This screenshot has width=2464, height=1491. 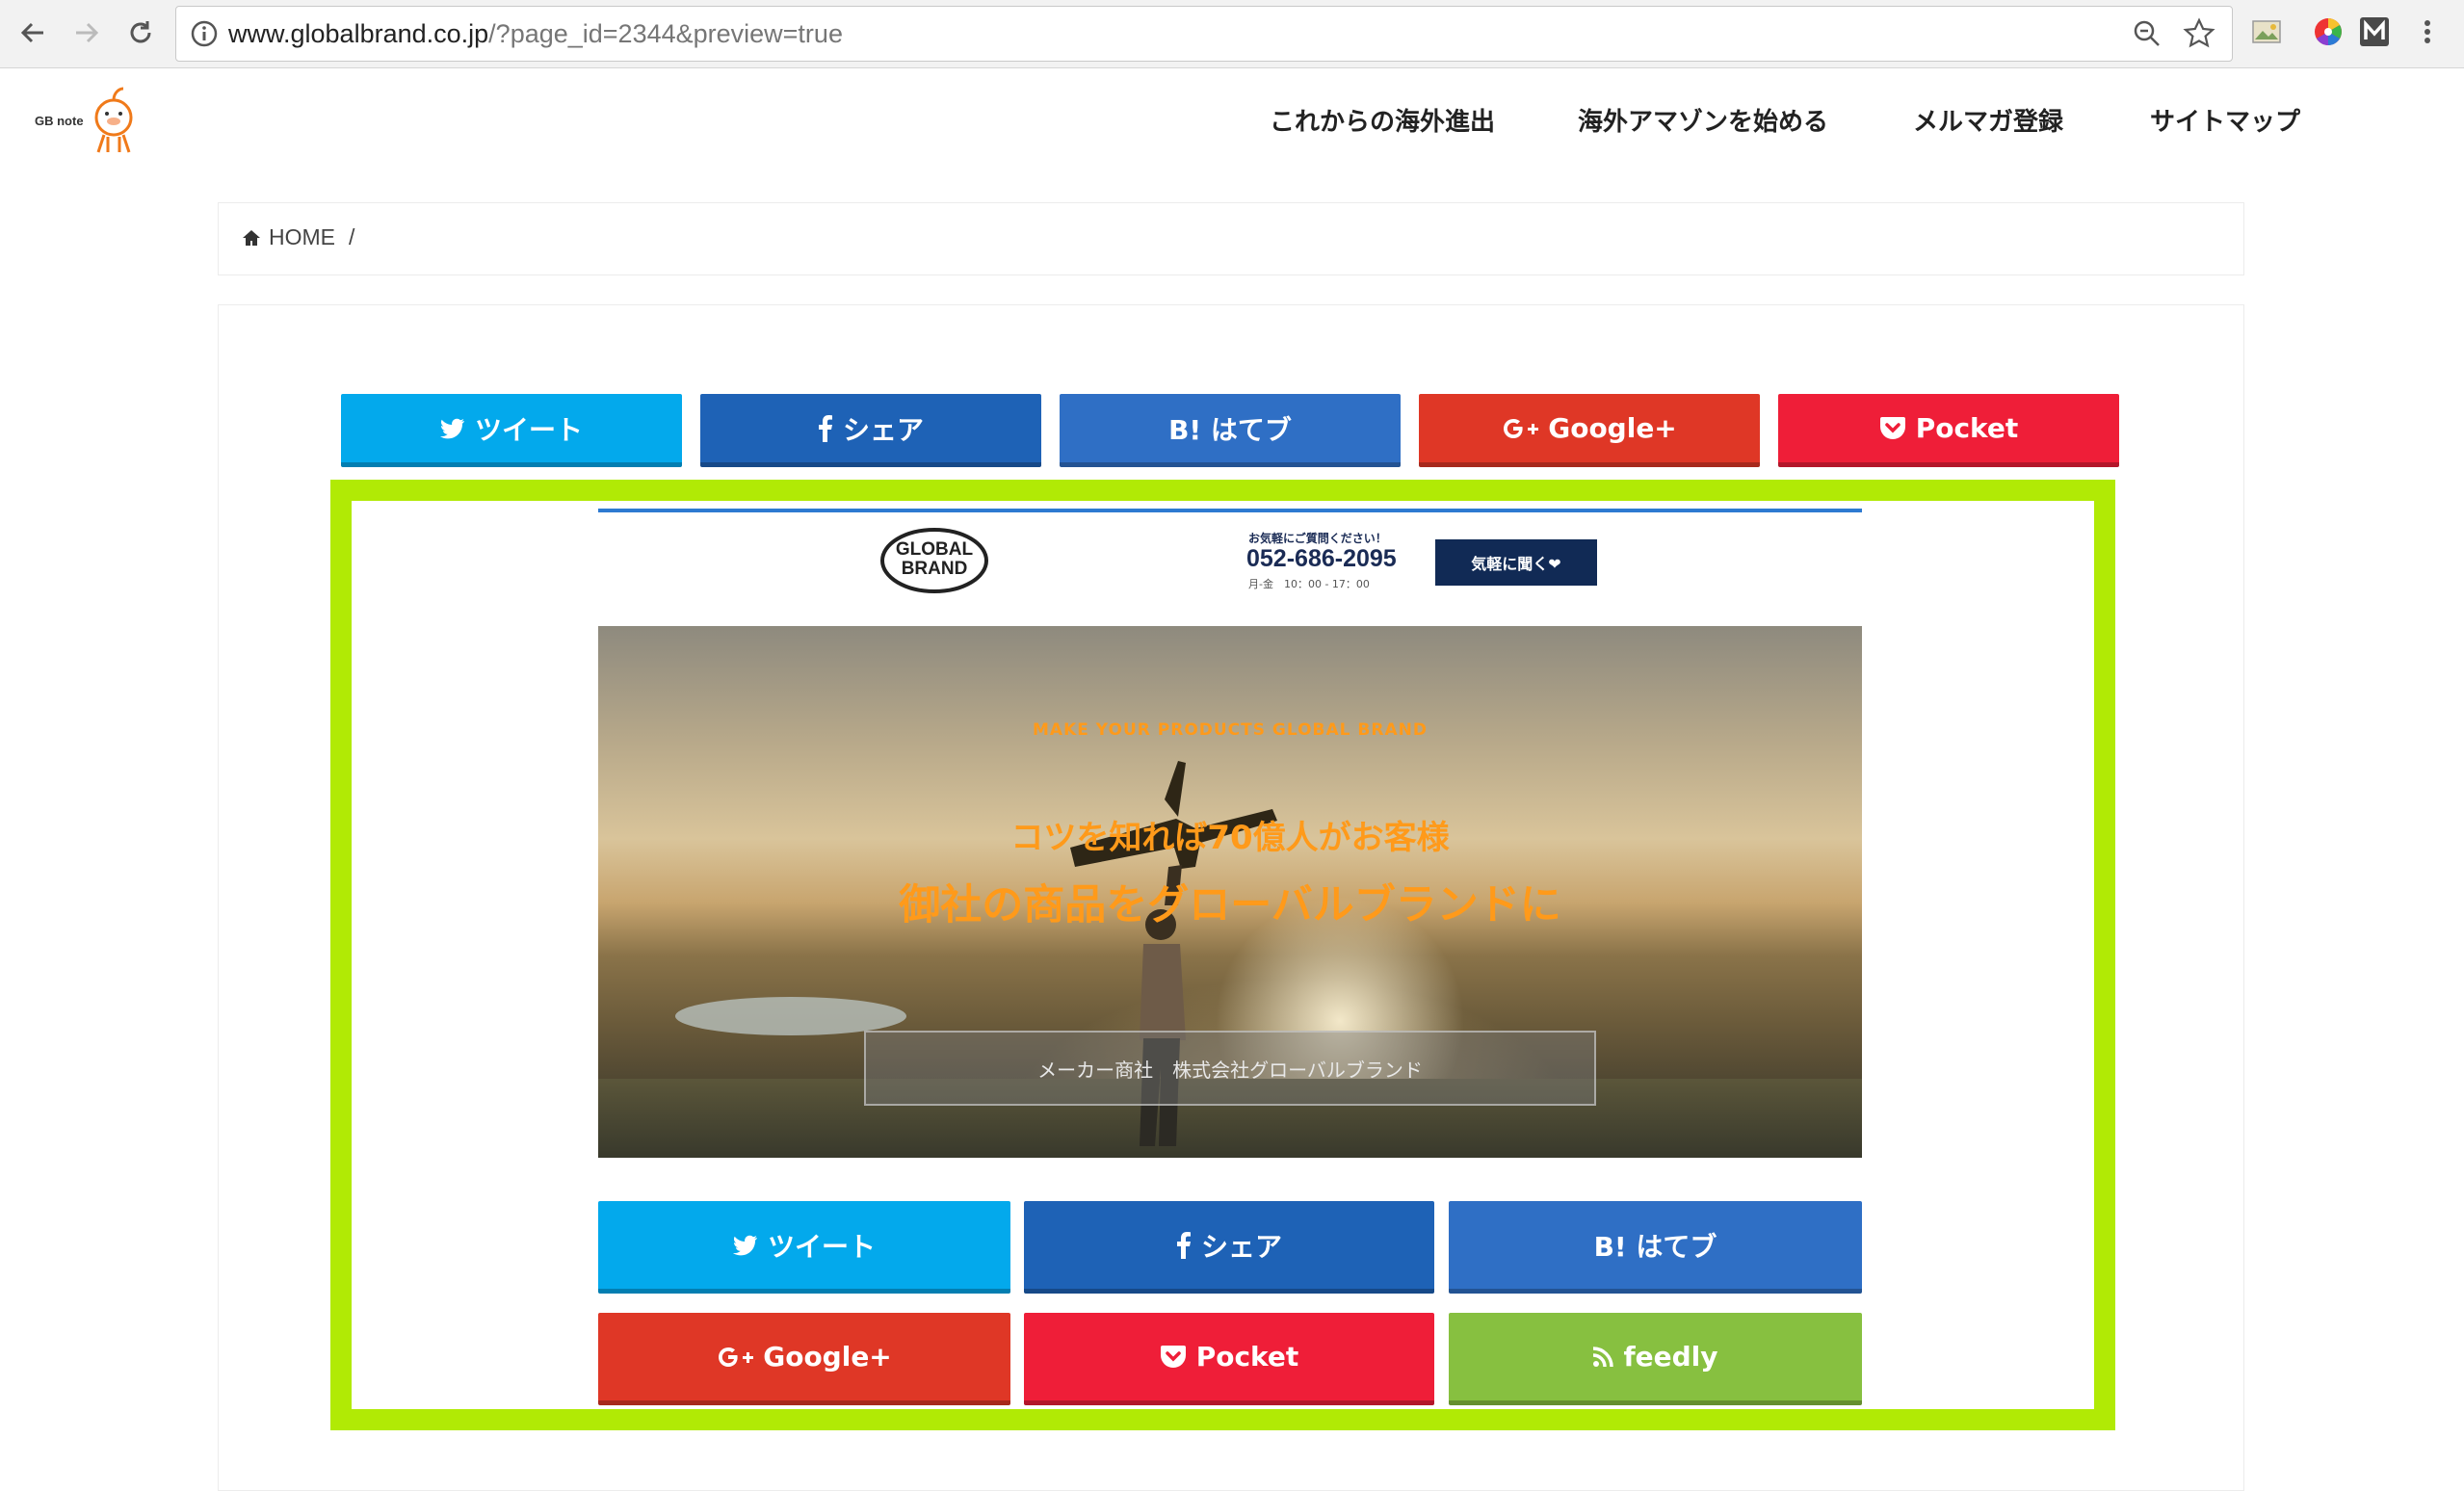 What do you see at coordinates (251, 237) in the screenshot?
I see `home-icon` at bounding box center [251, 237].